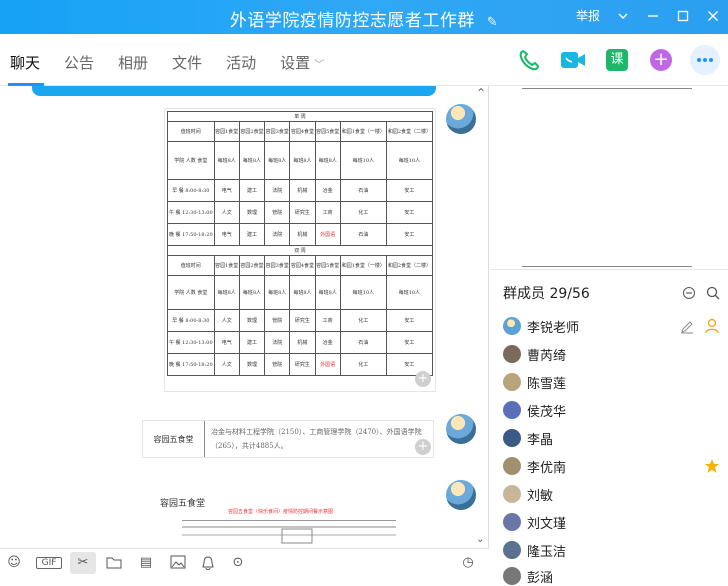  I want to click on chevron-down-icon: ﹀, so click(319, 65).